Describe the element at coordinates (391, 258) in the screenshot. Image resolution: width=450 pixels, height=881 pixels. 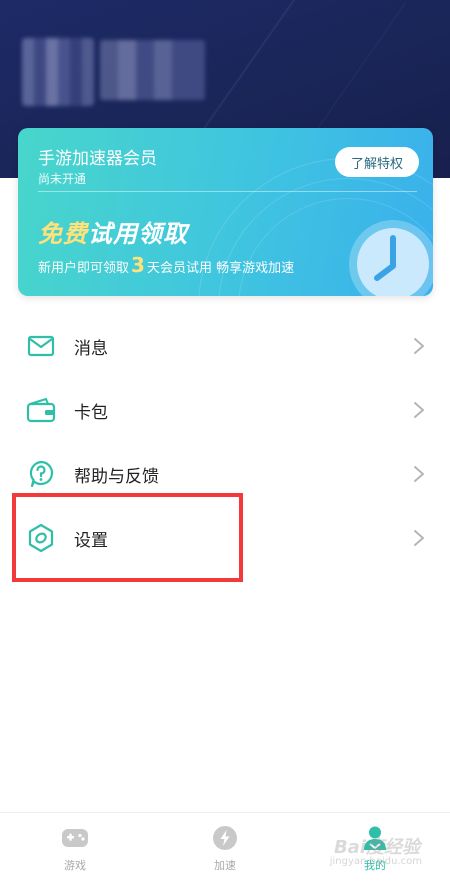
I see `clock-icon` at that location.